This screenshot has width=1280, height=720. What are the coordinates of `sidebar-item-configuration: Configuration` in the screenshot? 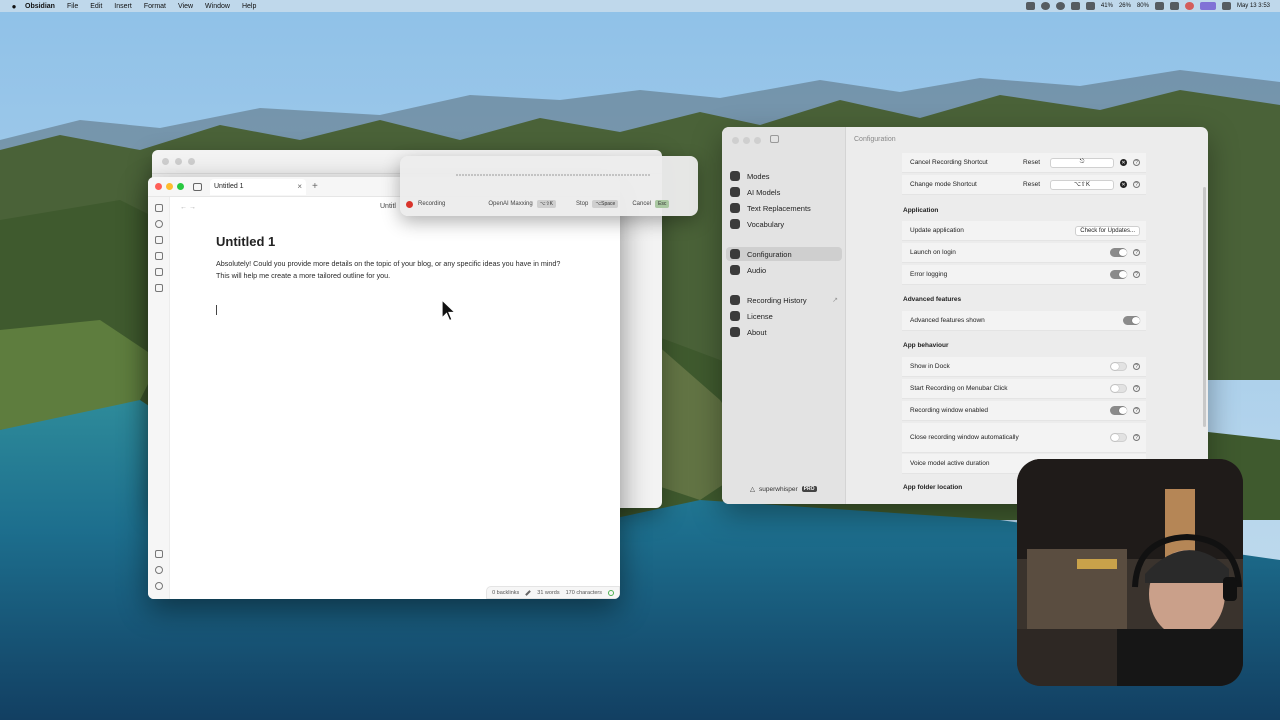 It's located at (784, 254).